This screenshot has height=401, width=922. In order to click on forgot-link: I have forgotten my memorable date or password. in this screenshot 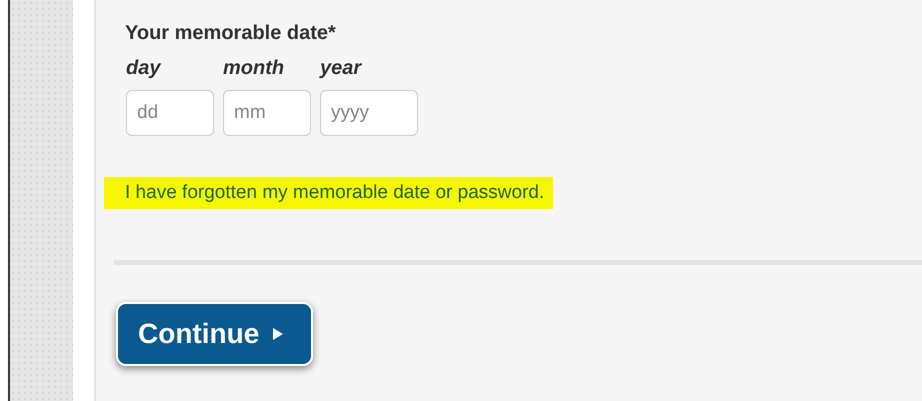, I will do `click(329, 193)`.